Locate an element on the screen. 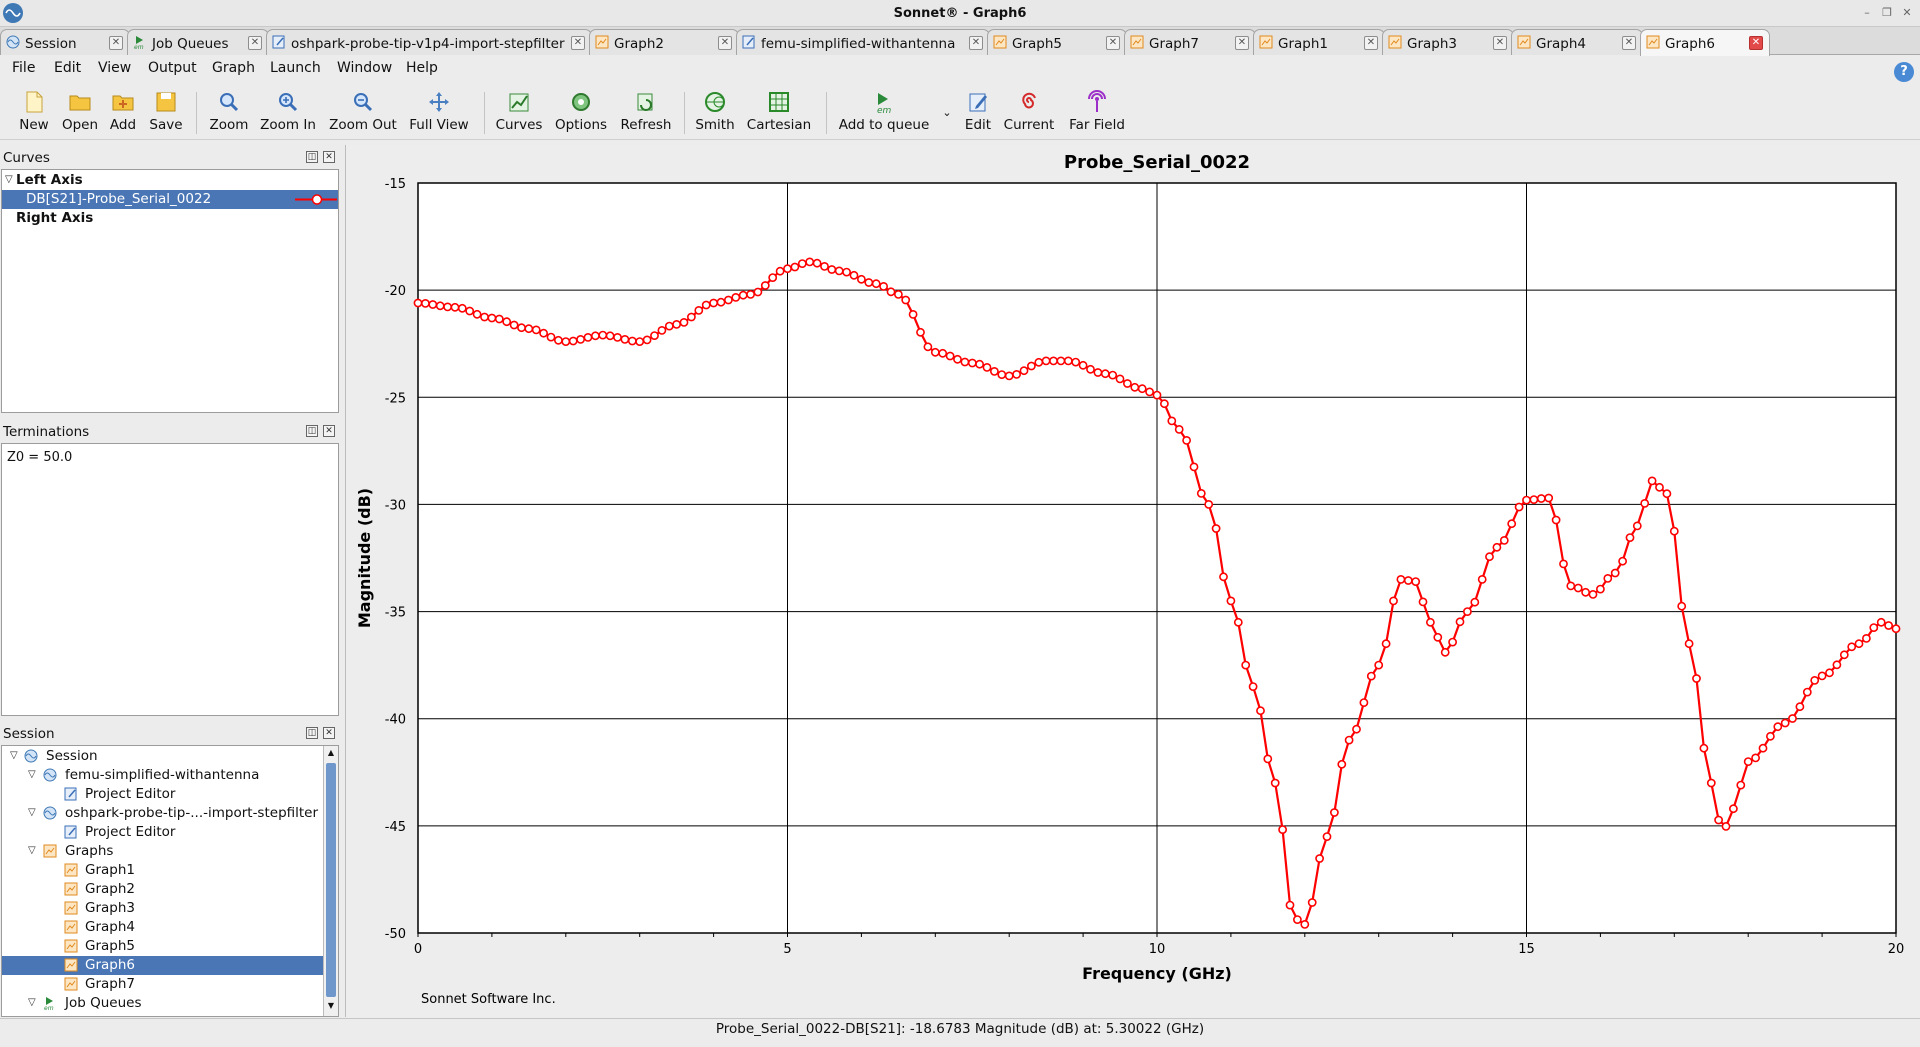 This screenshot has height=1047, width=1920. session-scrollbar: ▲ ▼ is located at coordinates (330, 881).